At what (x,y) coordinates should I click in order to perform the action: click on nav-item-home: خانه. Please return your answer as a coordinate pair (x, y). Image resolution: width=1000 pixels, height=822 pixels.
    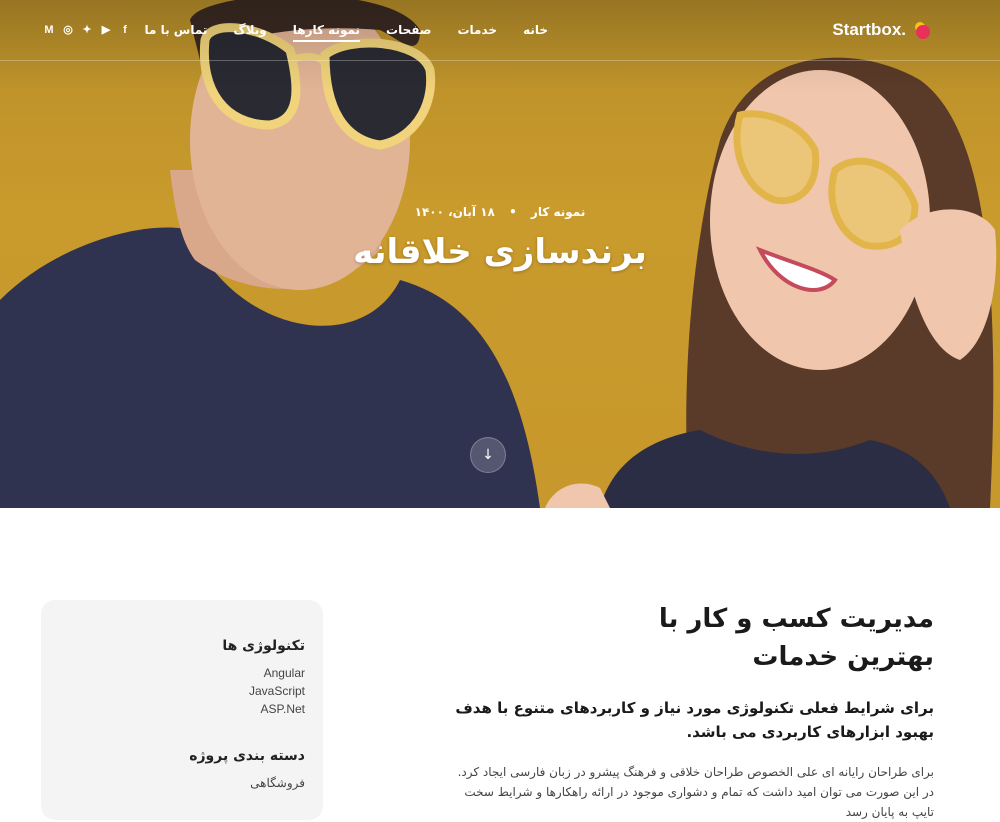
    Looking at the image, I should click on (535, 30).